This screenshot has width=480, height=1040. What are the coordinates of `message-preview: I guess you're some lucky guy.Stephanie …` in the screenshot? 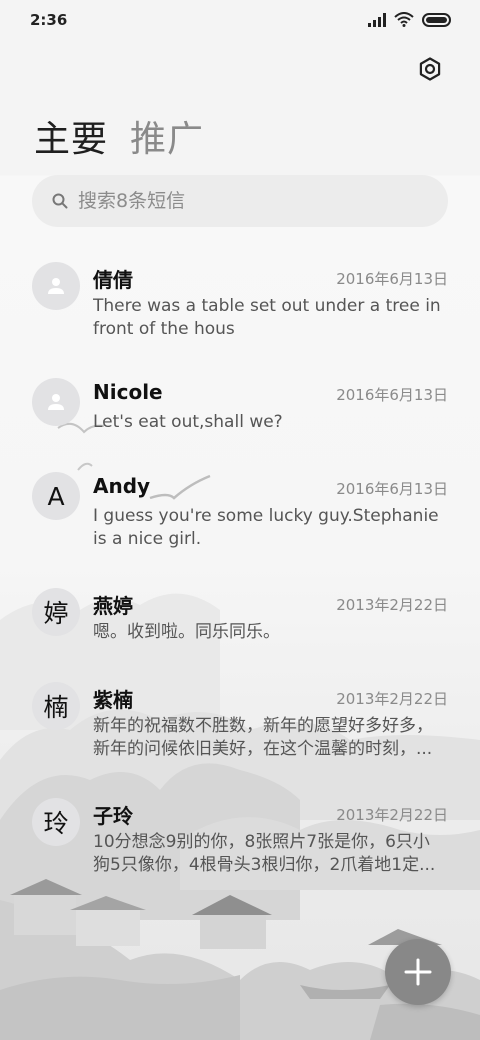 It's located at (270, 528).